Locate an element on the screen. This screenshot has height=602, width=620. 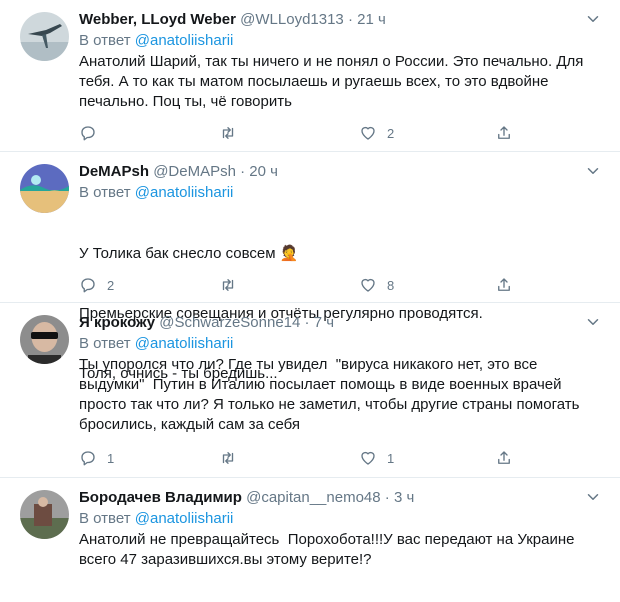
tweet-header: DeMAPsh @DeMAPsh · 20 ч is located at coordinates (341, 172).